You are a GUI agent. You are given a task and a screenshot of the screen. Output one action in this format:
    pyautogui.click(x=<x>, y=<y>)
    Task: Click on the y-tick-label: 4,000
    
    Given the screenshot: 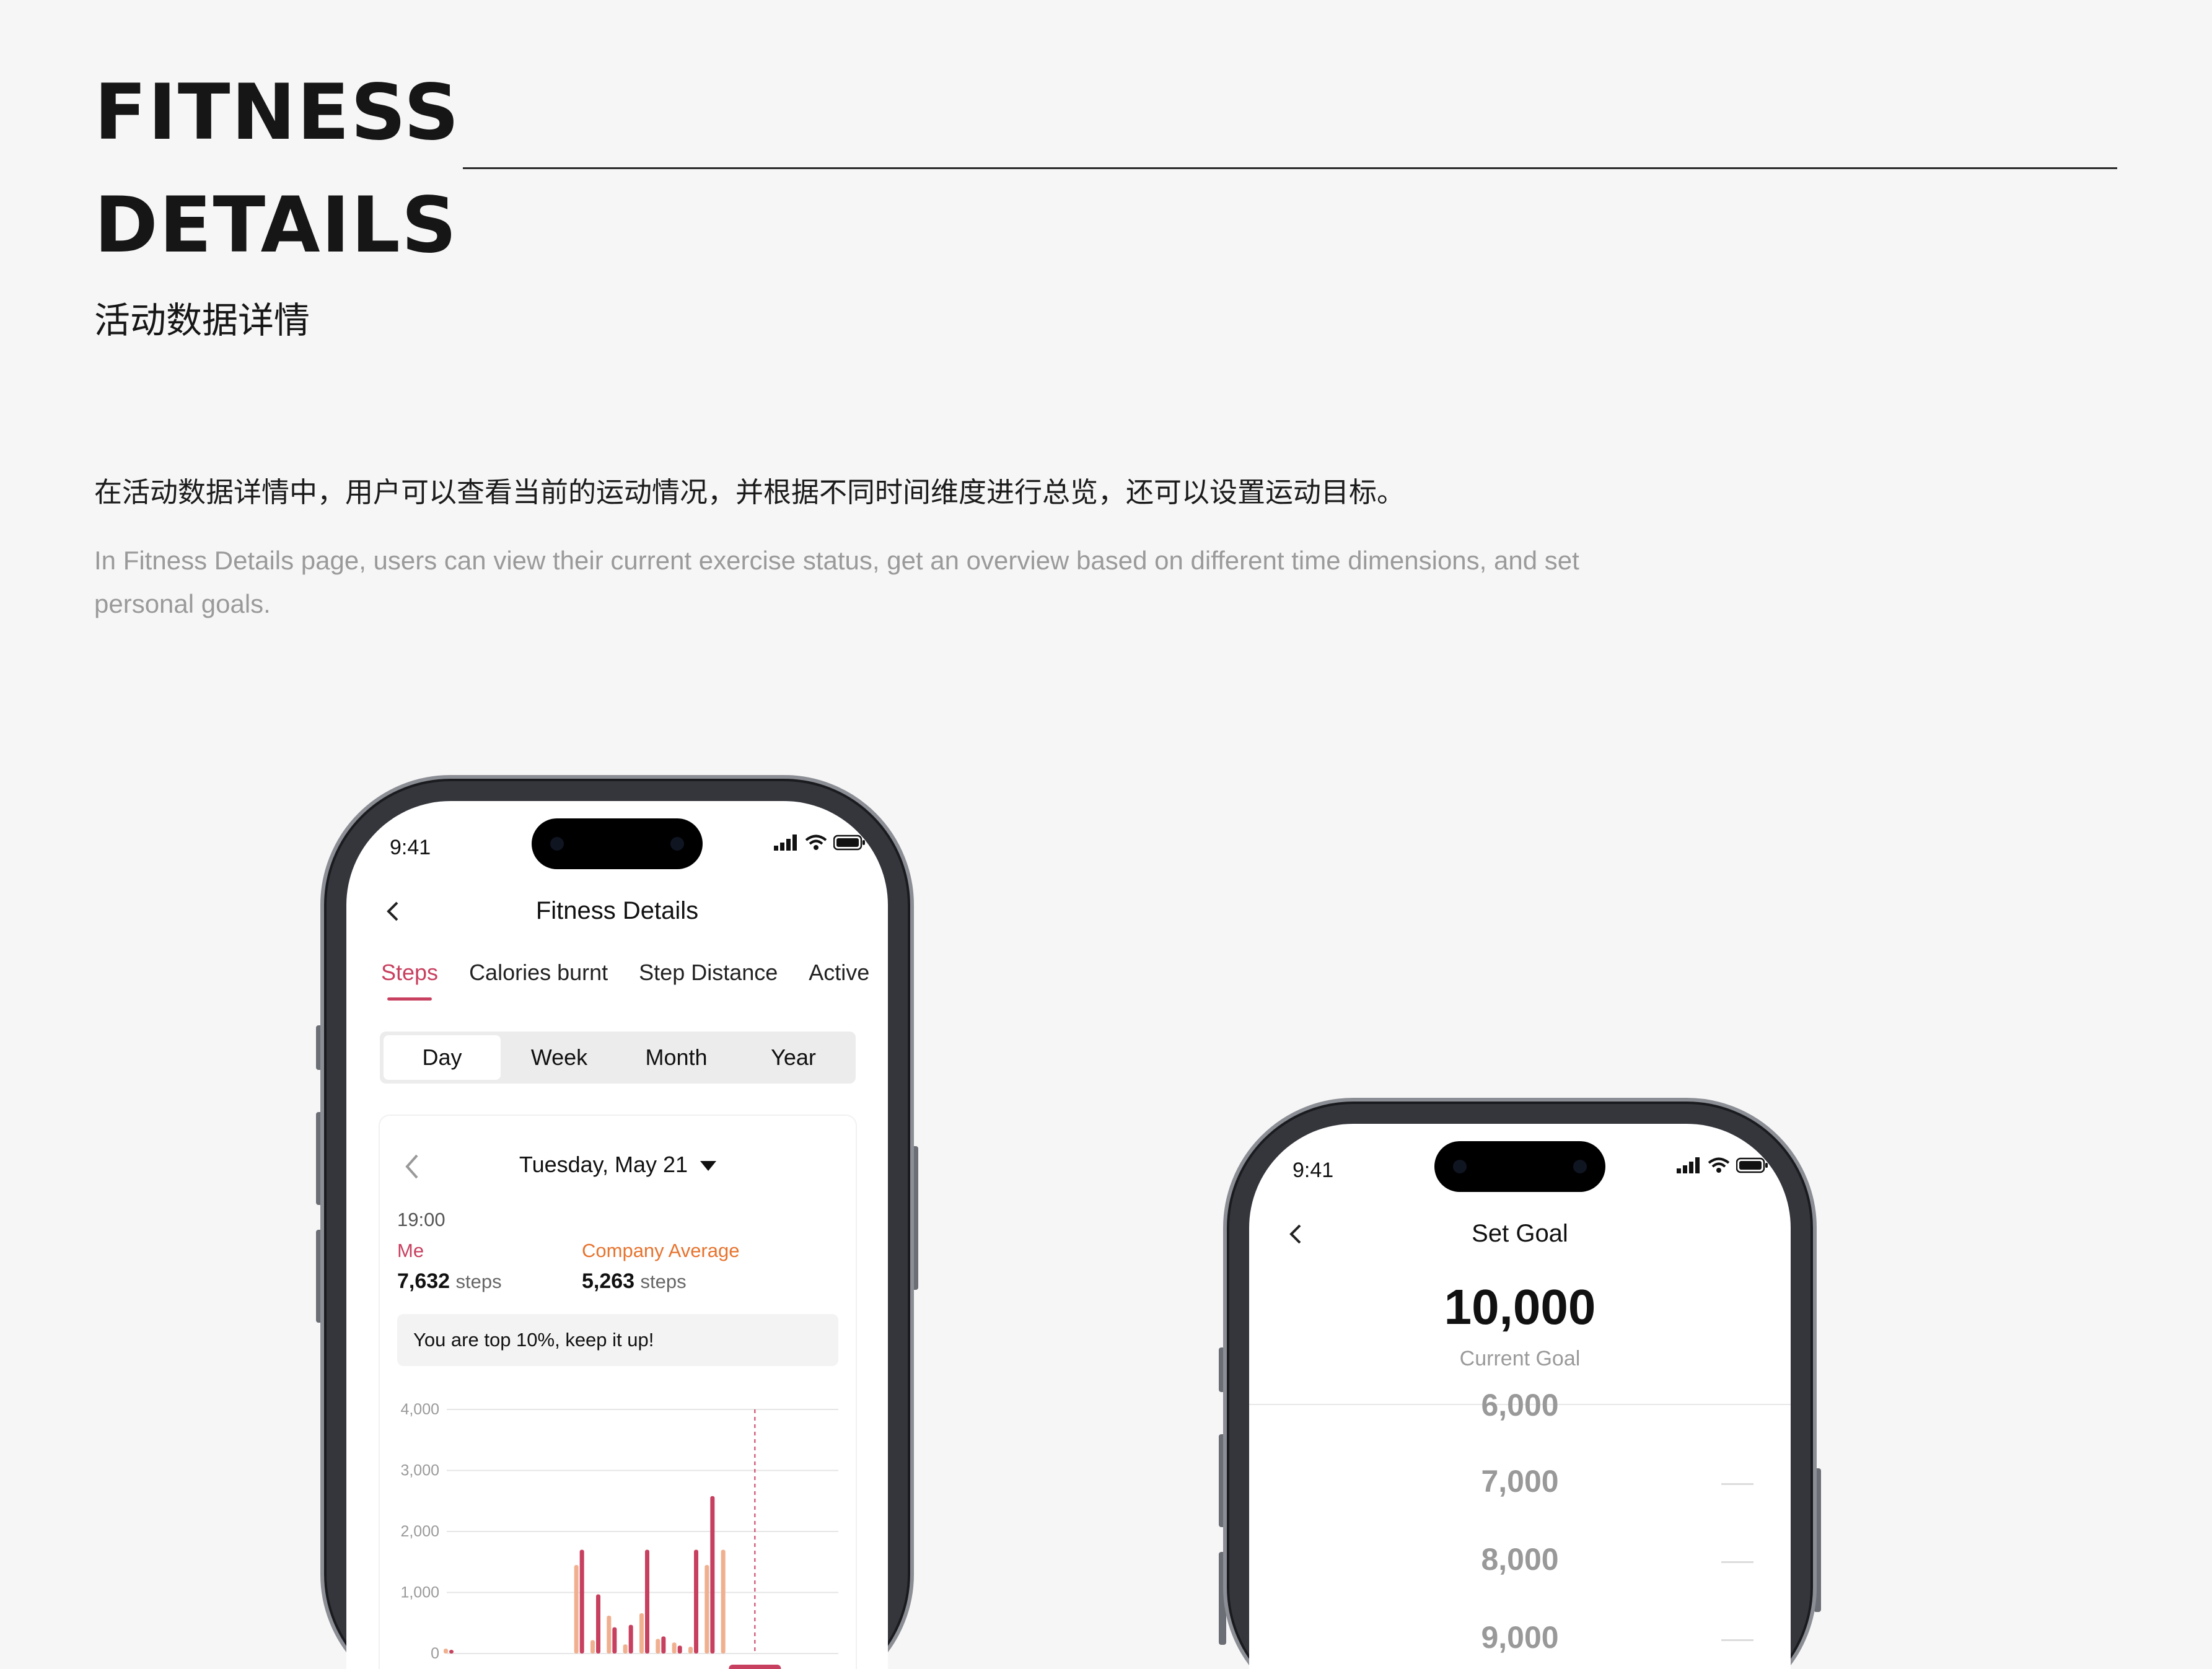 What is the action you would take?
    pyautogui.click(x=419, y=1409)
    